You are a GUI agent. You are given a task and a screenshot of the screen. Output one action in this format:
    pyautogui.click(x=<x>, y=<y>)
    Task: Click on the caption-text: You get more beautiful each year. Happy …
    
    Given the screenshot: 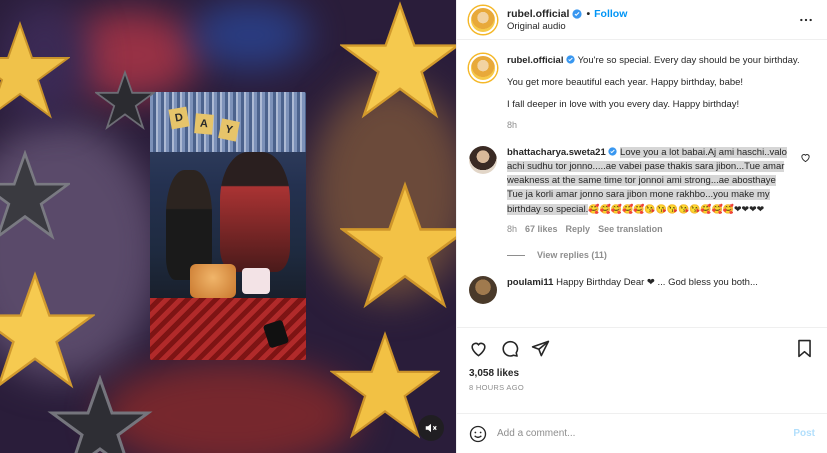 What is the action you would take?
    pyautogui.click(x=625, y=82)
    